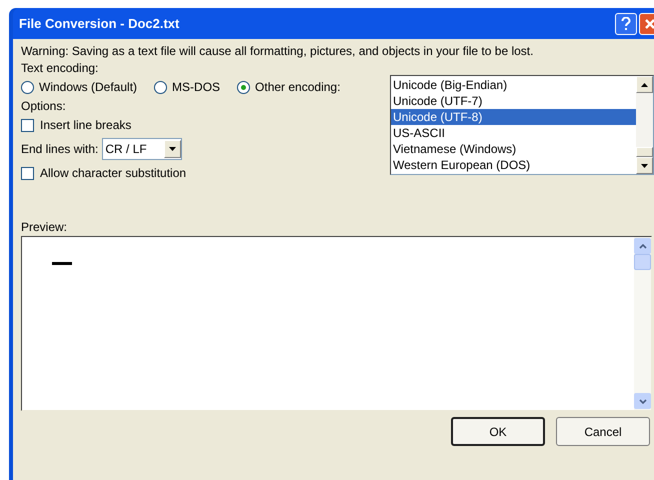 The height and width of the screenshot is (480, 654). What do you see at coordinates (642, 323) in the screenshot?
I see `preview-scrollbar` at bounding box center [642, 323].